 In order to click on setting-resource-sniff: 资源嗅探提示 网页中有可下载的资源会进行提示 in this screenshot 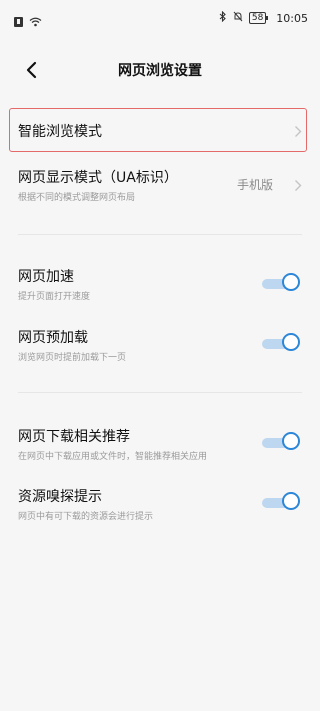, I will do `click(160, 506)`.